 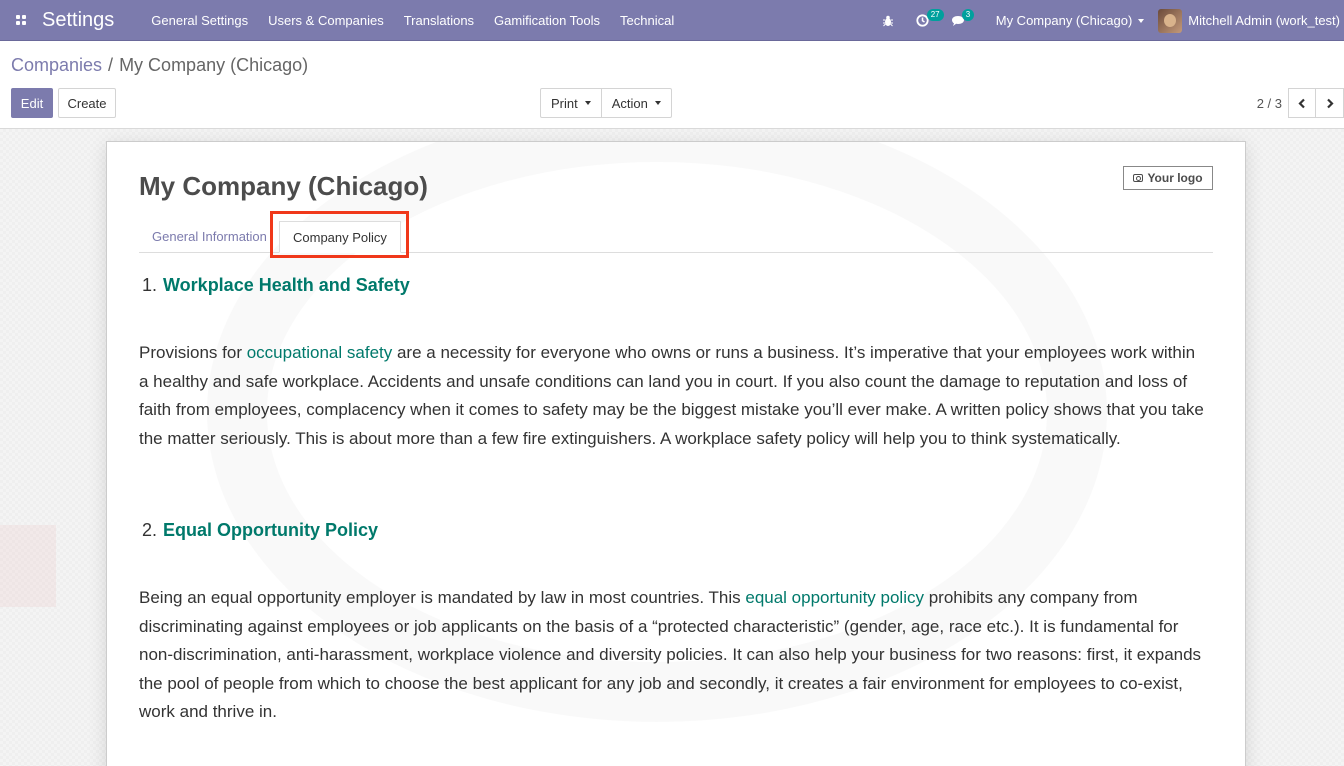 What do you see at coordinates (150, 285) in the screenshot?
I see `policy-number: 1.` at bounding box center [150, 285].